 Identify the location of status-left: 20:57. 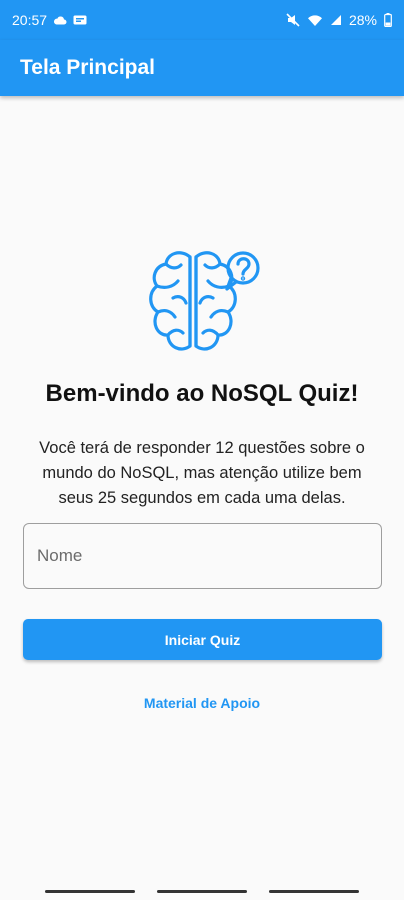
(49, 20).